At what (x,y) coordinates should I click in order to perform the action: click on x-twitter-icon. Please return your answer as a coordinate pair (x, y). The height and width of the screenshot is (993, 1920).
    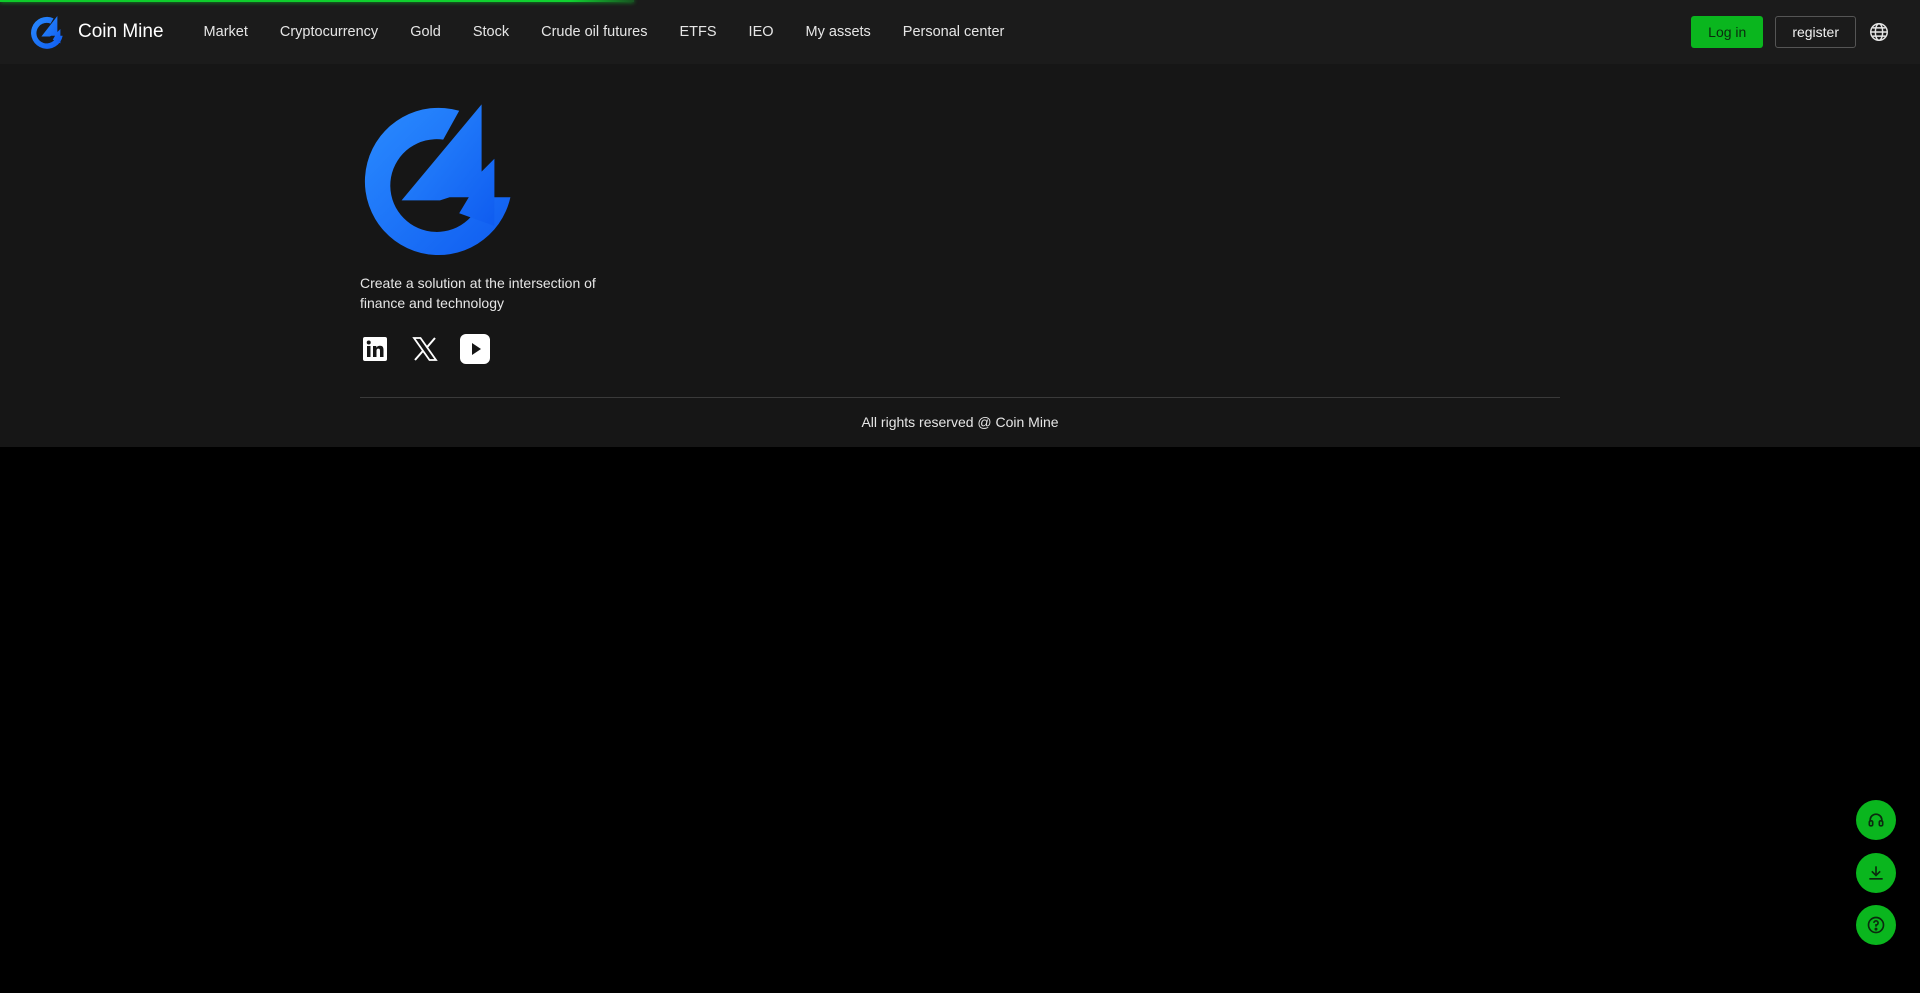
    Looking at the image, I should click on (425, 349).